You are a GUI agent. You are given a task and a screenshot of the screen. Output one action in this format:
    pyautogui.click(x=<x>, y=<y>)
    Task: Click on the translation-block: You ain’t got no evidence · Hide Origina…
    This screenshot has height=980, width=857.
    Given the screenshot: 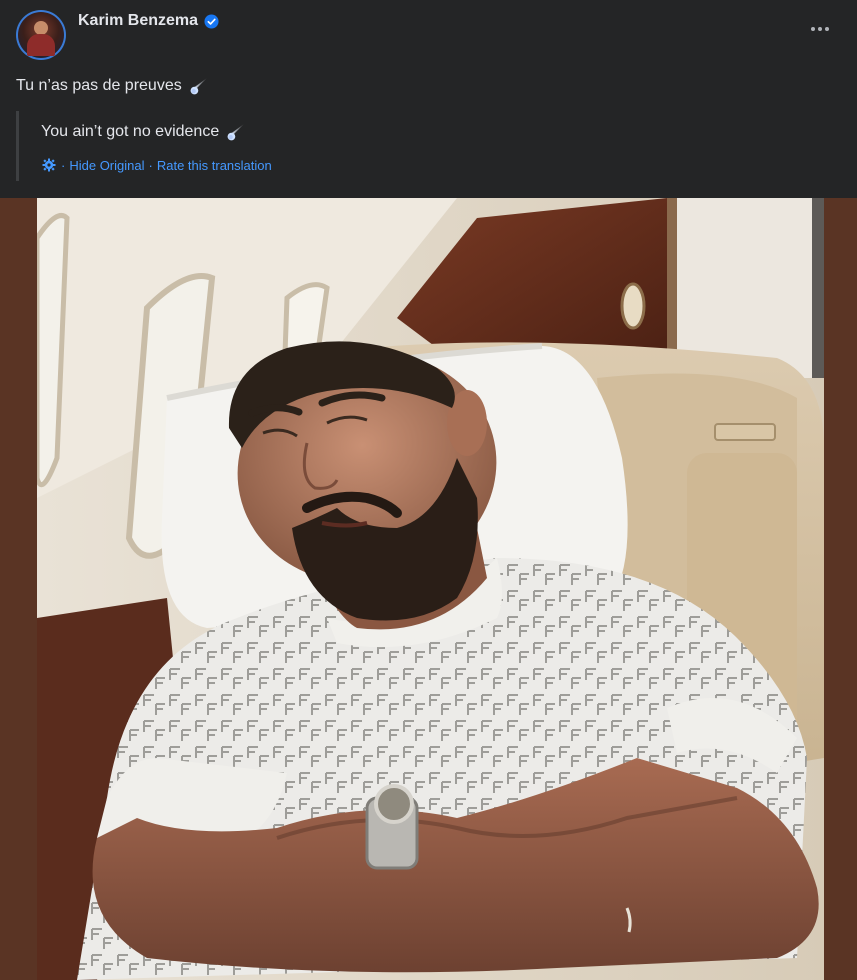 What is the action you would take?
    pyautogui.click(x=317, y=146)
    